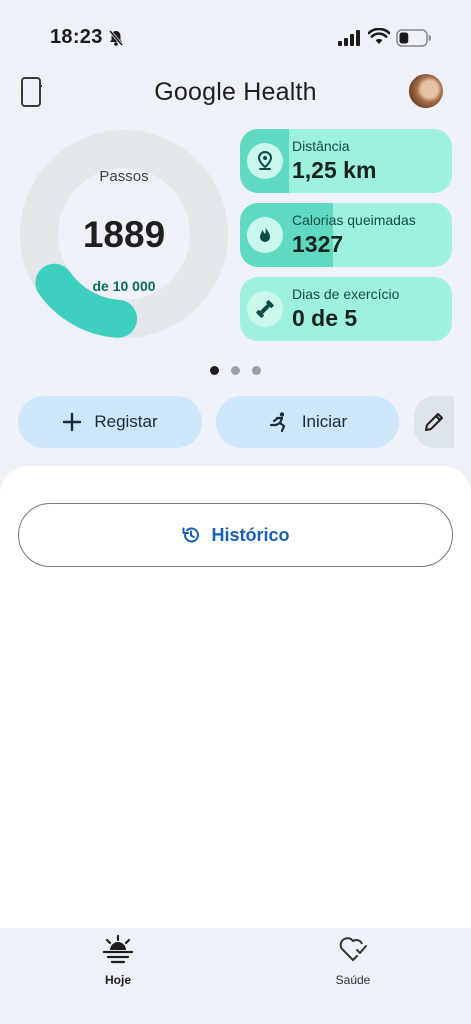 The width and height of the screenshot is (471, 1024). What do you see at coordinates (116, 38) in the screenshot?
I see `bell-off-icon` at bounding box center [116, 38].